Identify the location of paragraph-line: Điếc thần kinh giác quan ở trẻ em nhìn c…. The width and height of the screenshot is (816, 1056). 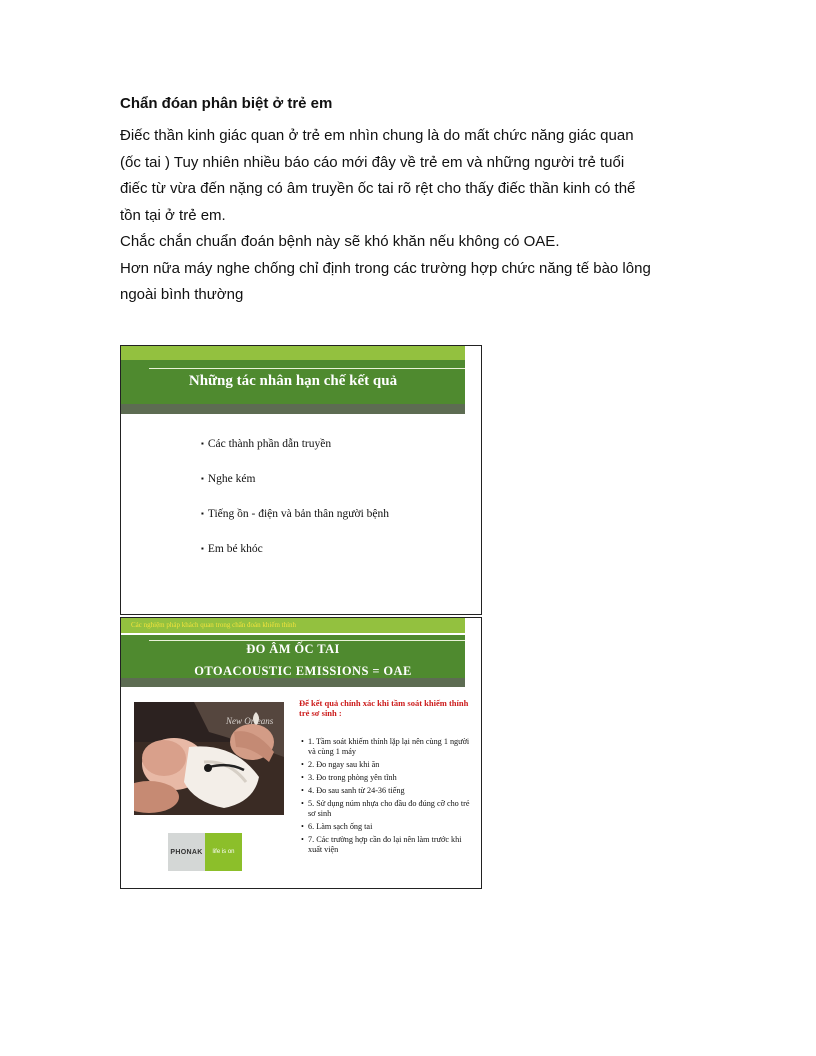
(377, 135).